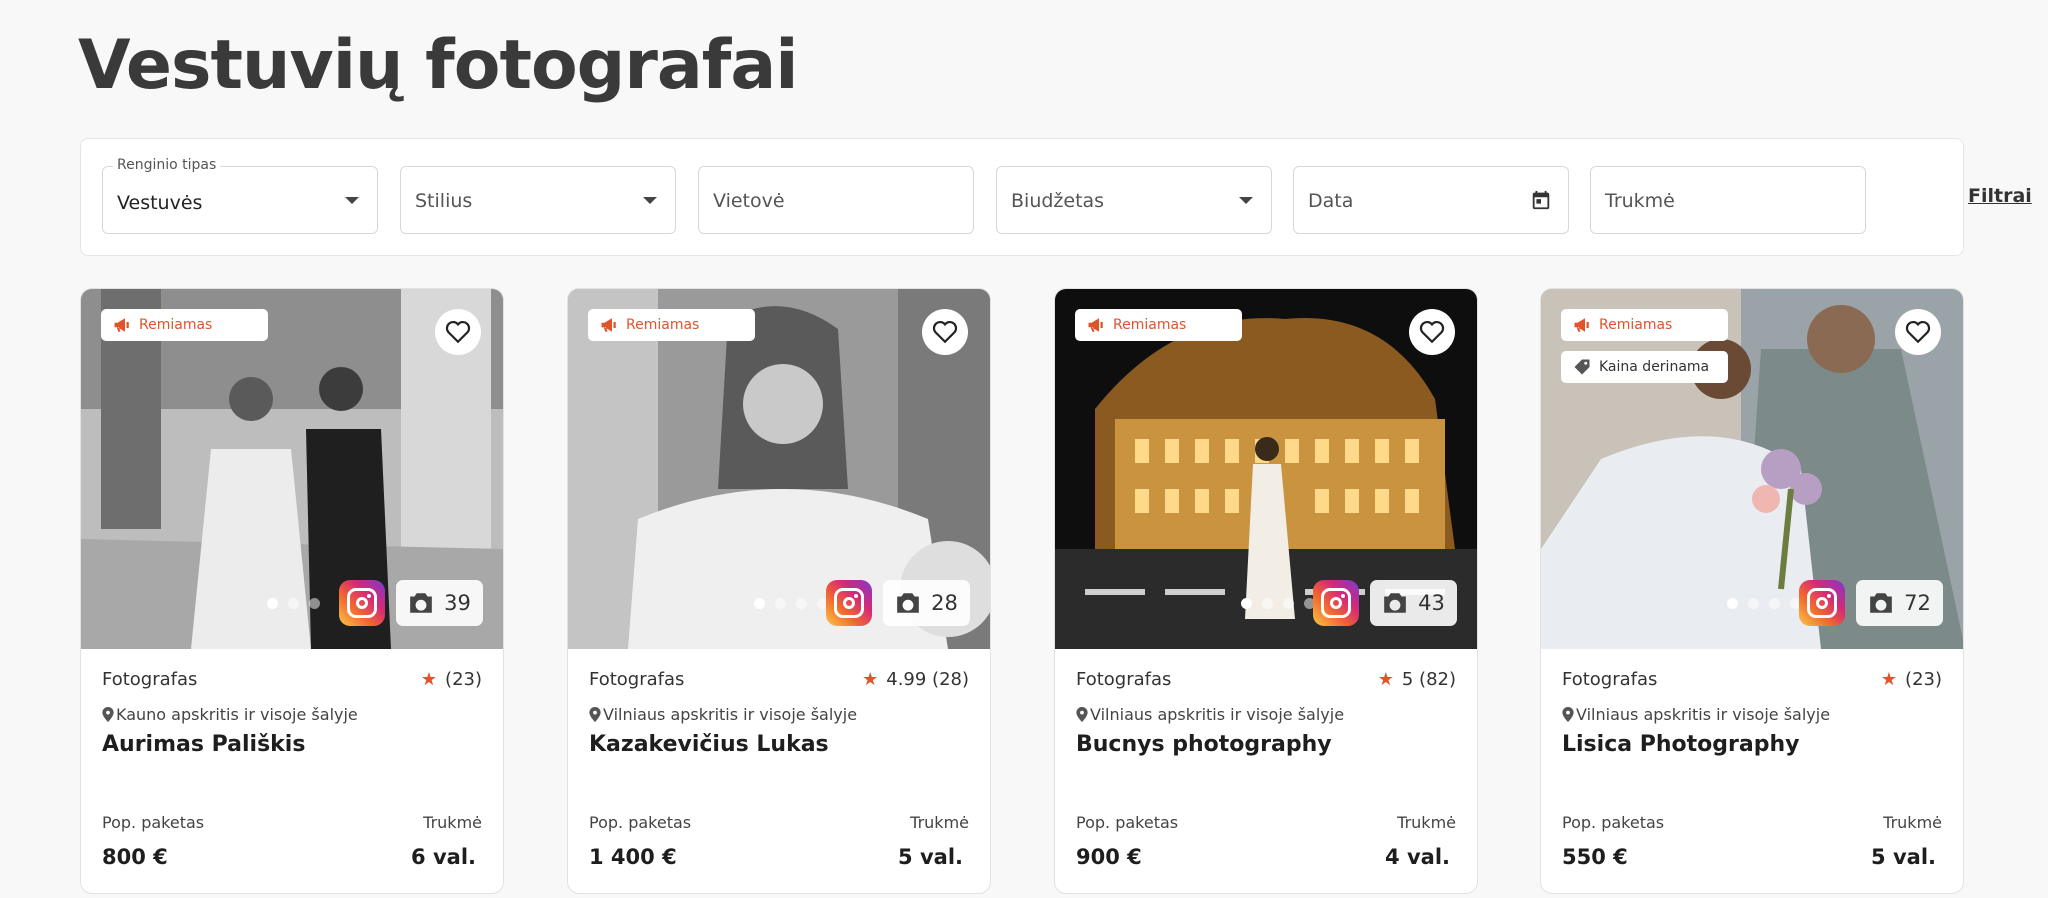 Image resolution: width=2048 pixels, height=898 pixels. What do you see at coordinates (1428, 679) in the screenshot?
I see `rating-value: 5 (82)` at bounding box center [1428, 679].